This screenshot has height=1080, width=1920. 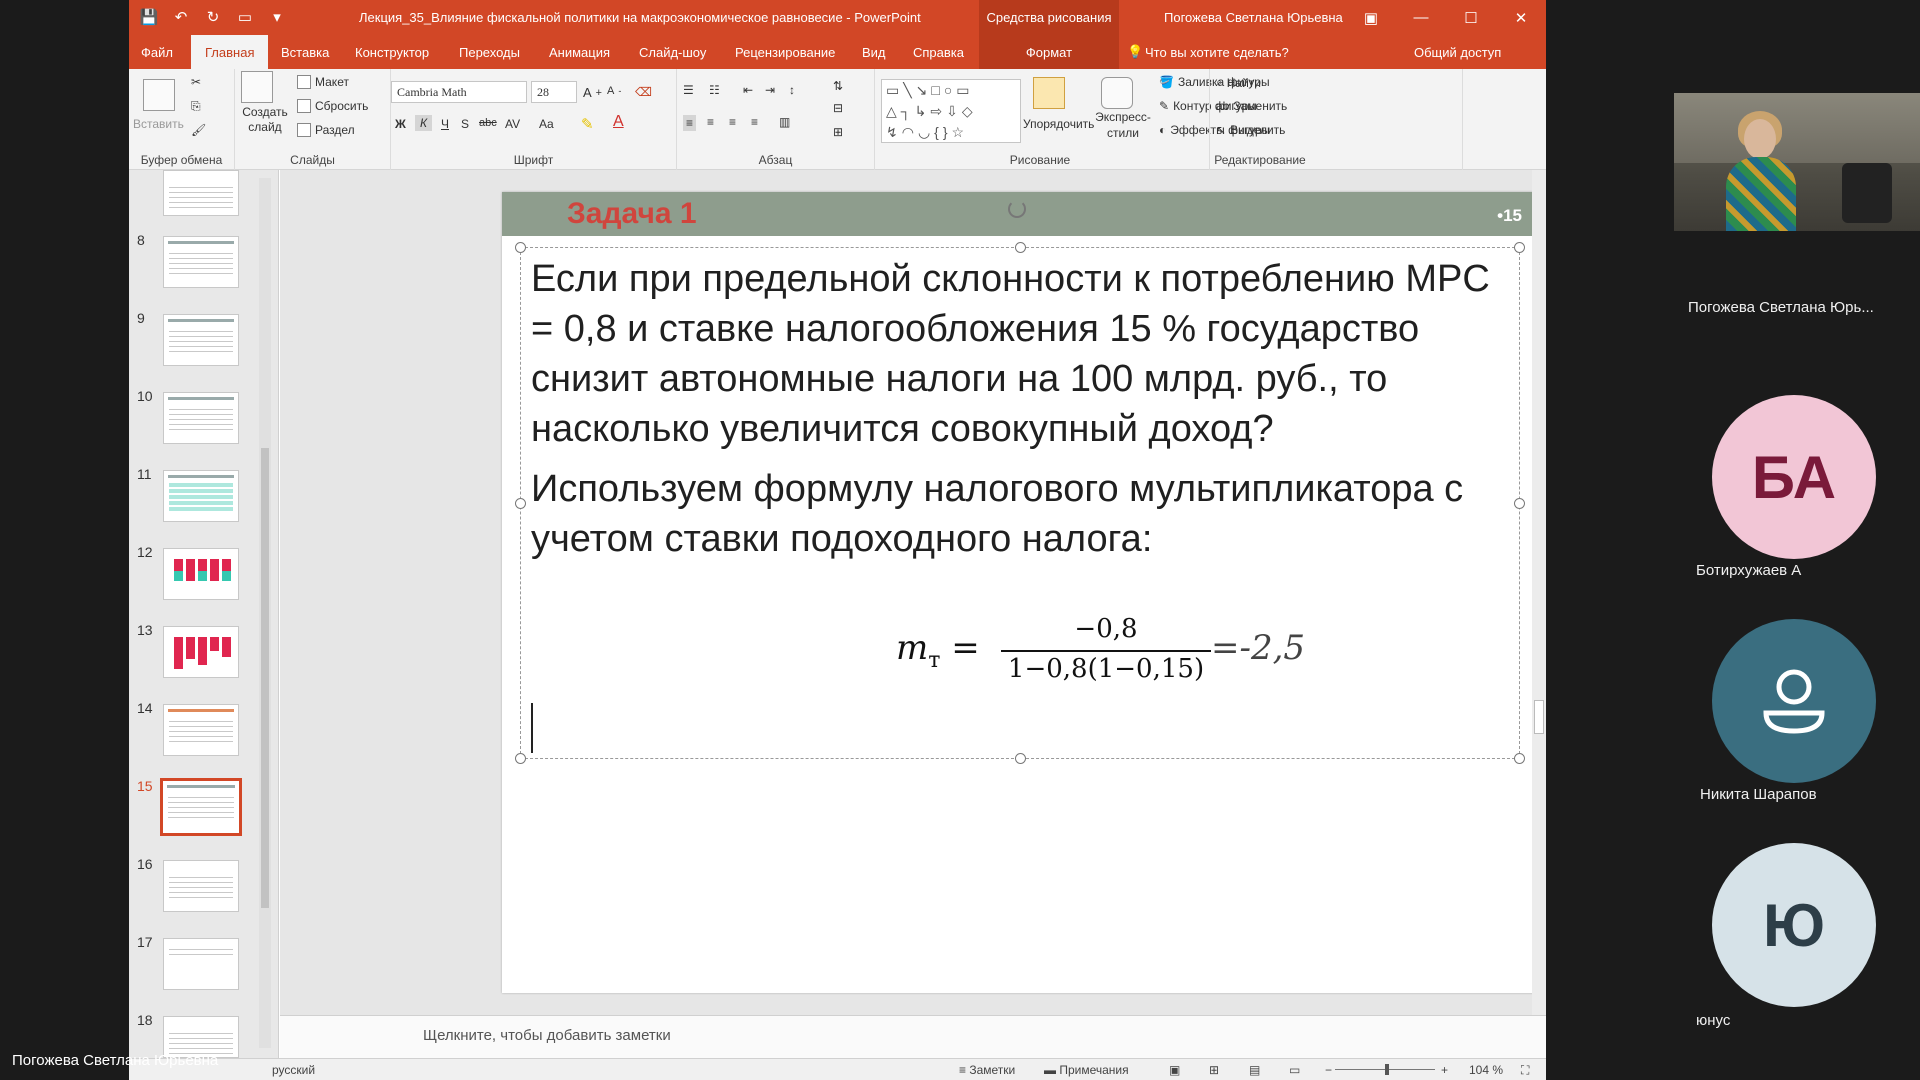 What do you see at coordinates (838, 108) in the screenshot?
I see `align-text-icon: ⊟` at bounding box center [838, 108].